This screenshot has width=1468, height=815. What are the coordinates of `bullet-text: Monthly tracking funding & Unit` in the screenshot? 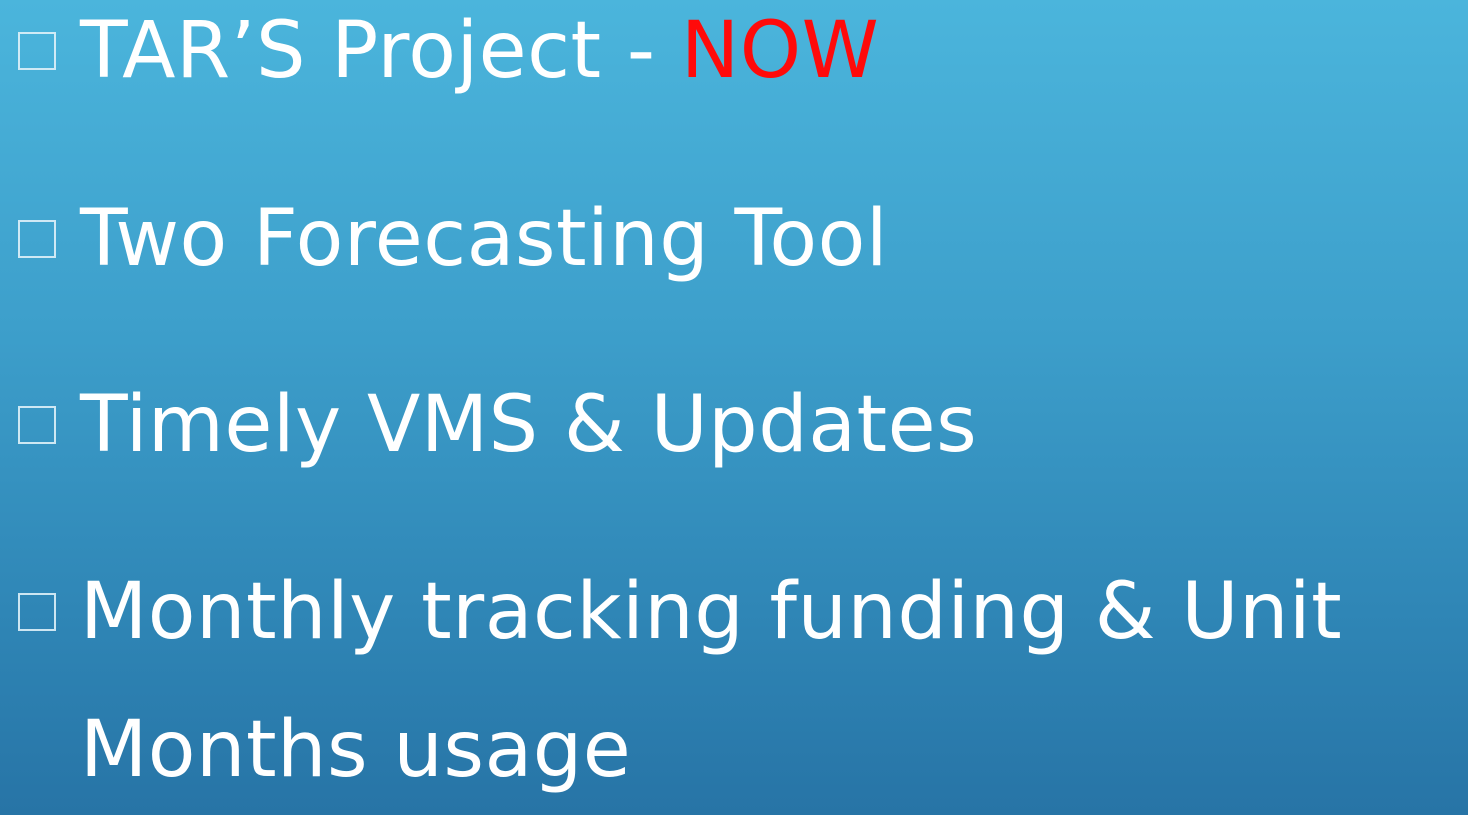 It's located at (711, 612).